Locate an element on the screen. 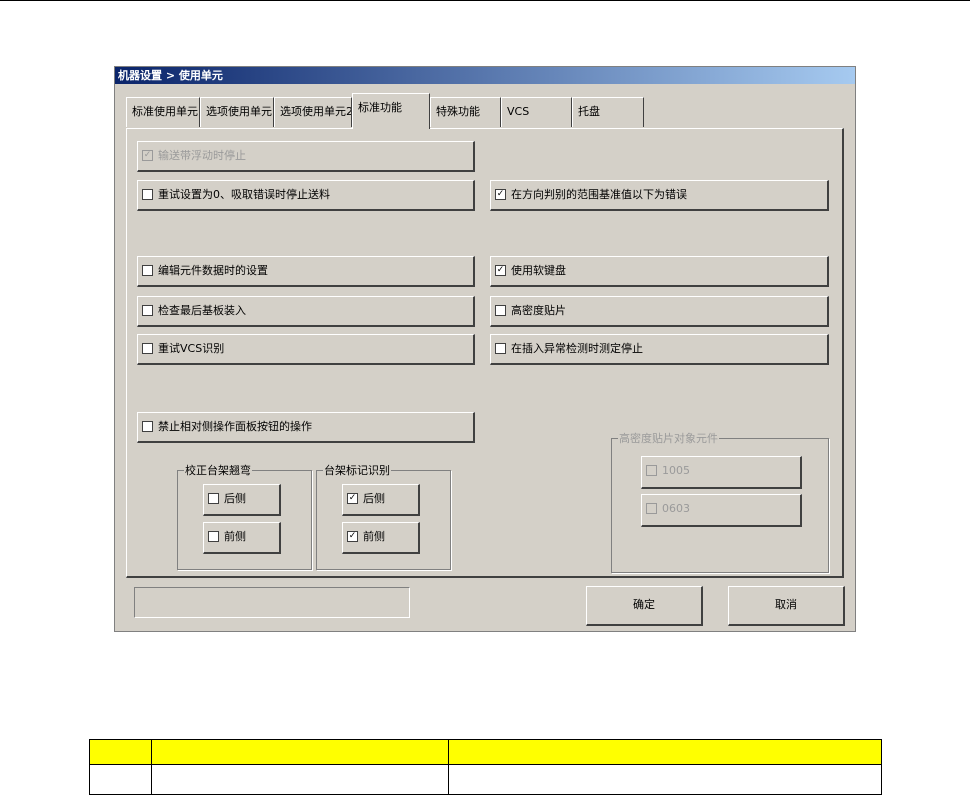 This screenshot has width=970, height=797. page-top-rule is located at coordinates (485, 0).